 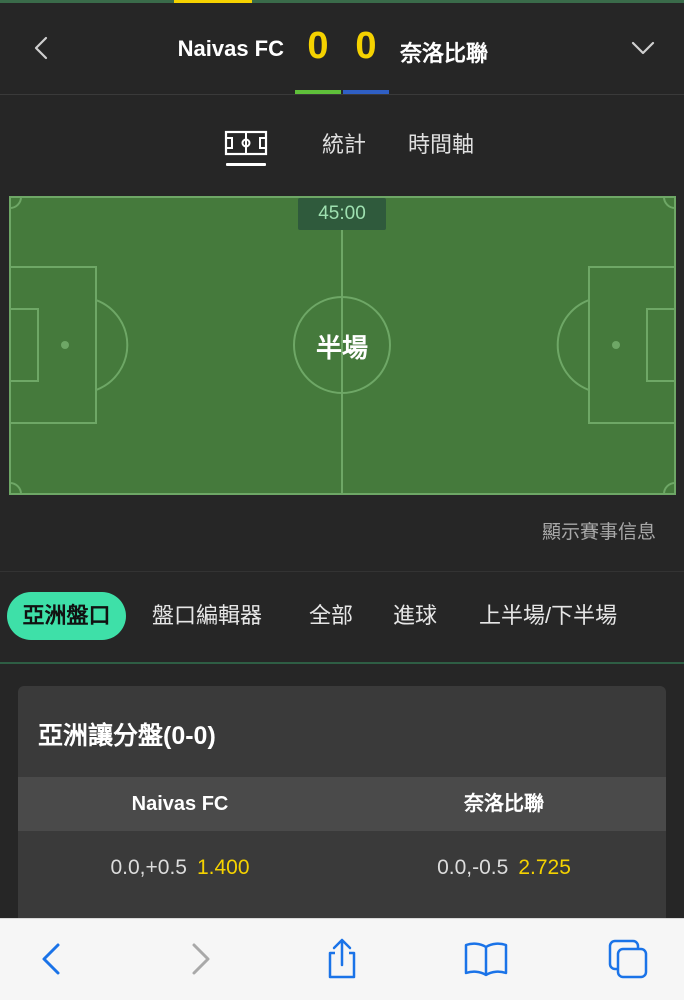 What do you see at coordinates (444, 53) in the screenshot?
I see `away-team-name: 奈洛比聯` at bounding box center [444, 53].